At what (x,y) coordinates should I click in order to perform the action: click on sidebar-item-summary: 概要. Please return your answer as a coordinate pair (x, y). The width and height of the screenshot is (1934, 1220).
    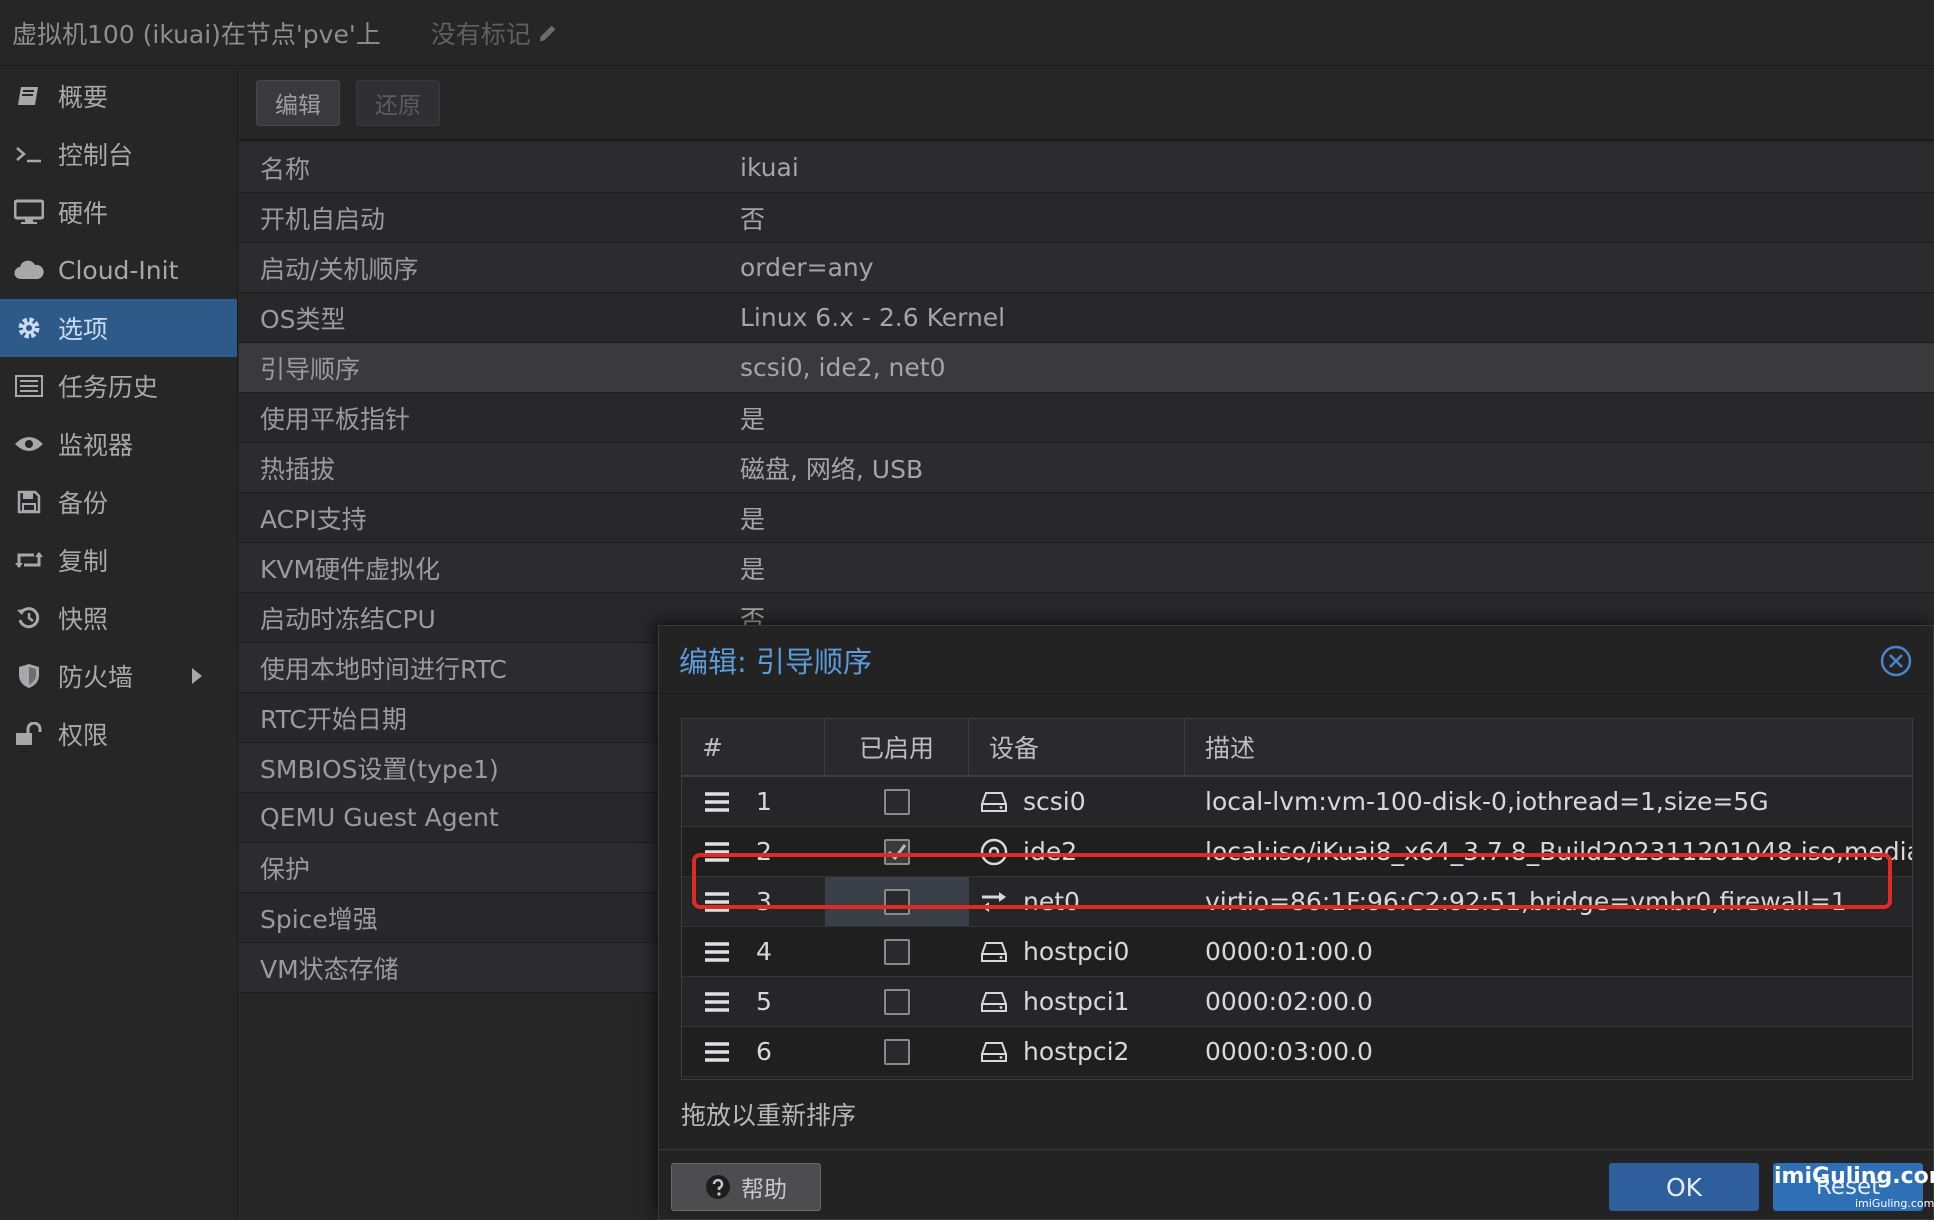
    Looking at the image, I should click on (118, 96).